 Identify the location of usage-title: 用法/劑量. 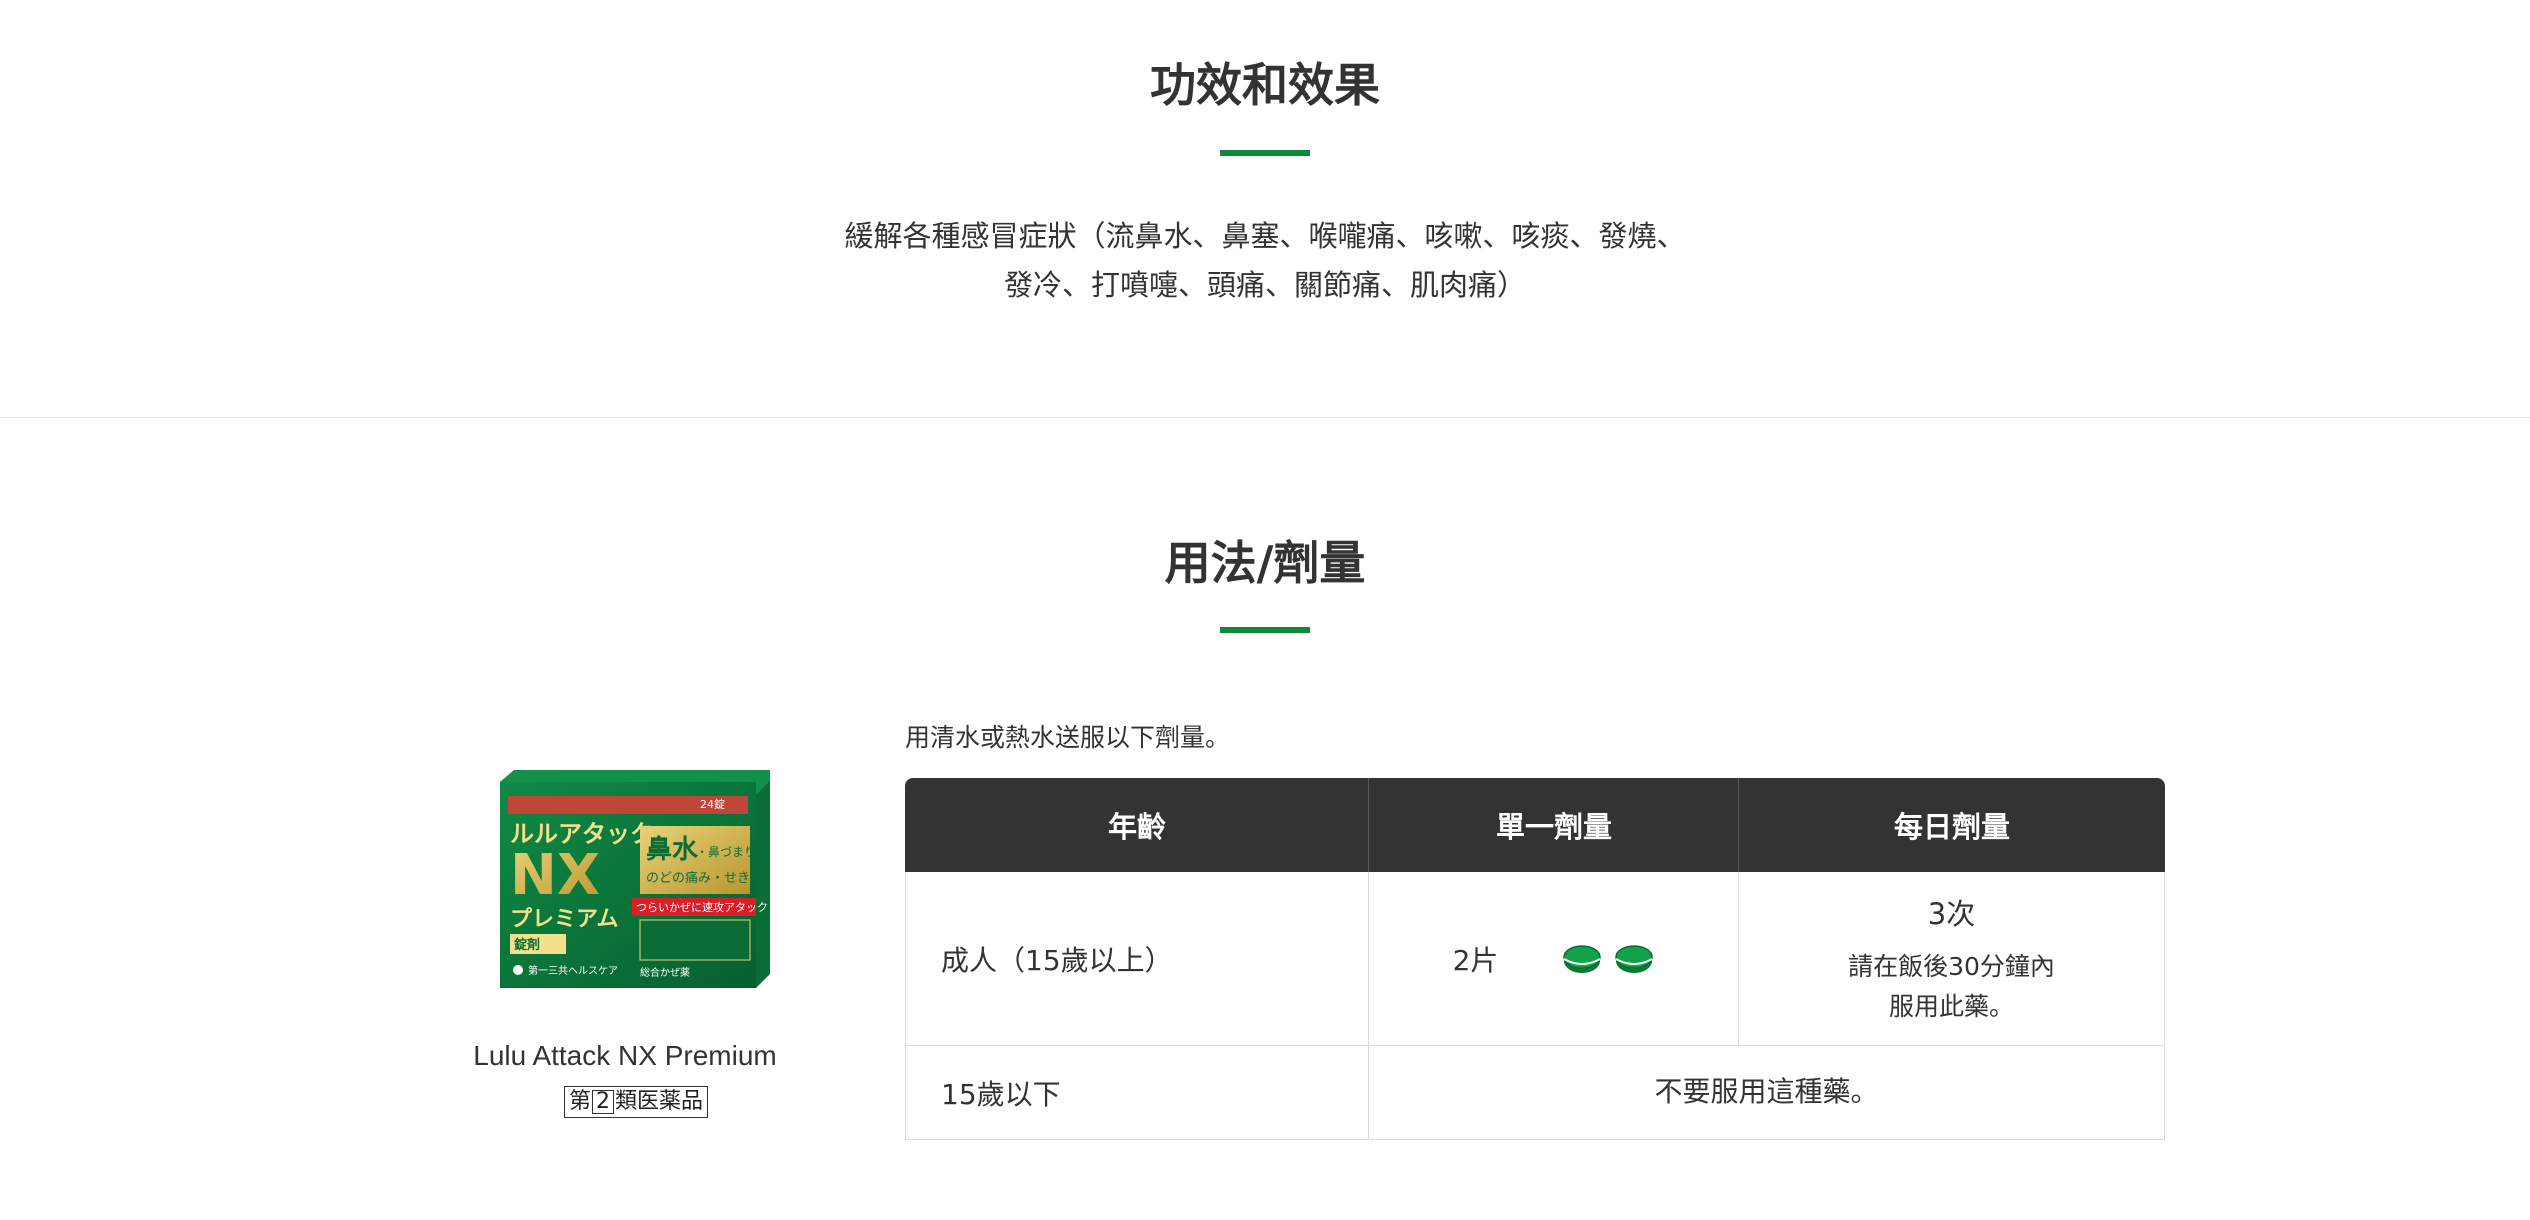
(1265, 563).